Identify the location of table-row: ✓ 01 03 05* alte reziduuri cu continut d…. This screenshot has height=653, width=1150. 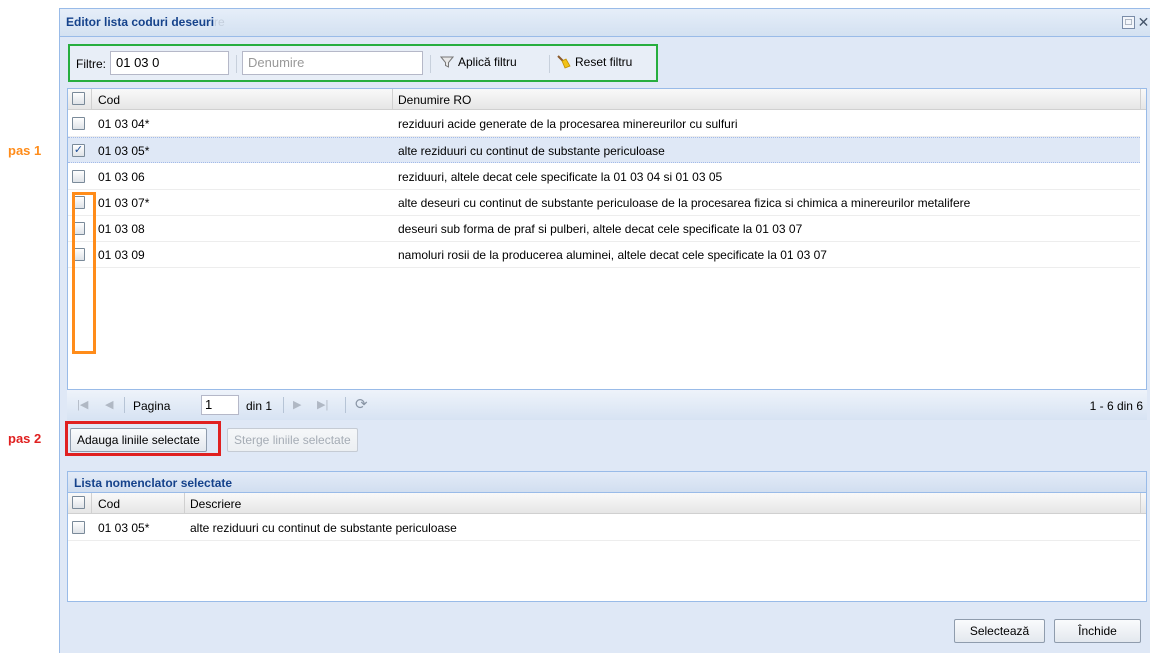
(604, 150).